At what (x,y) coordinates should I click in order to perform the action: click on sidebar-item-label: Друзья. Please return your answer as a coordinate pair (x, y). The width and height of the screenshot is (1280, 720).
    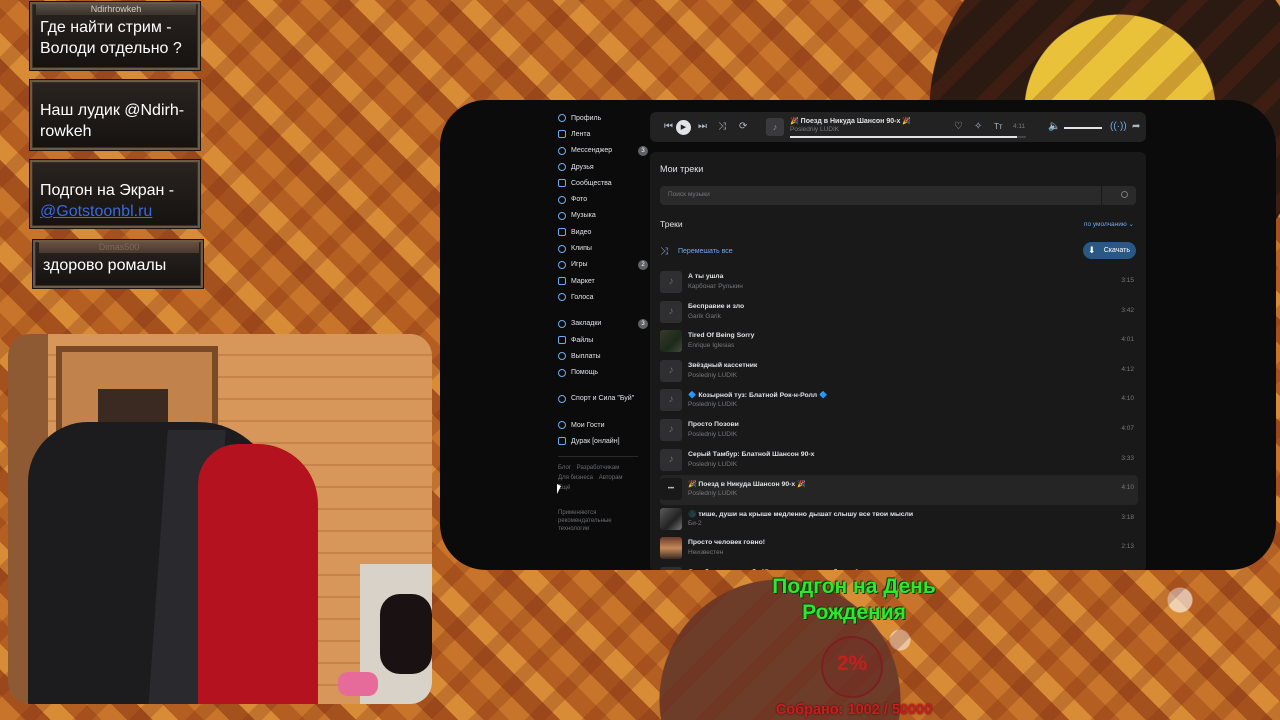
    Looking at the image, I should click on (582, 167).